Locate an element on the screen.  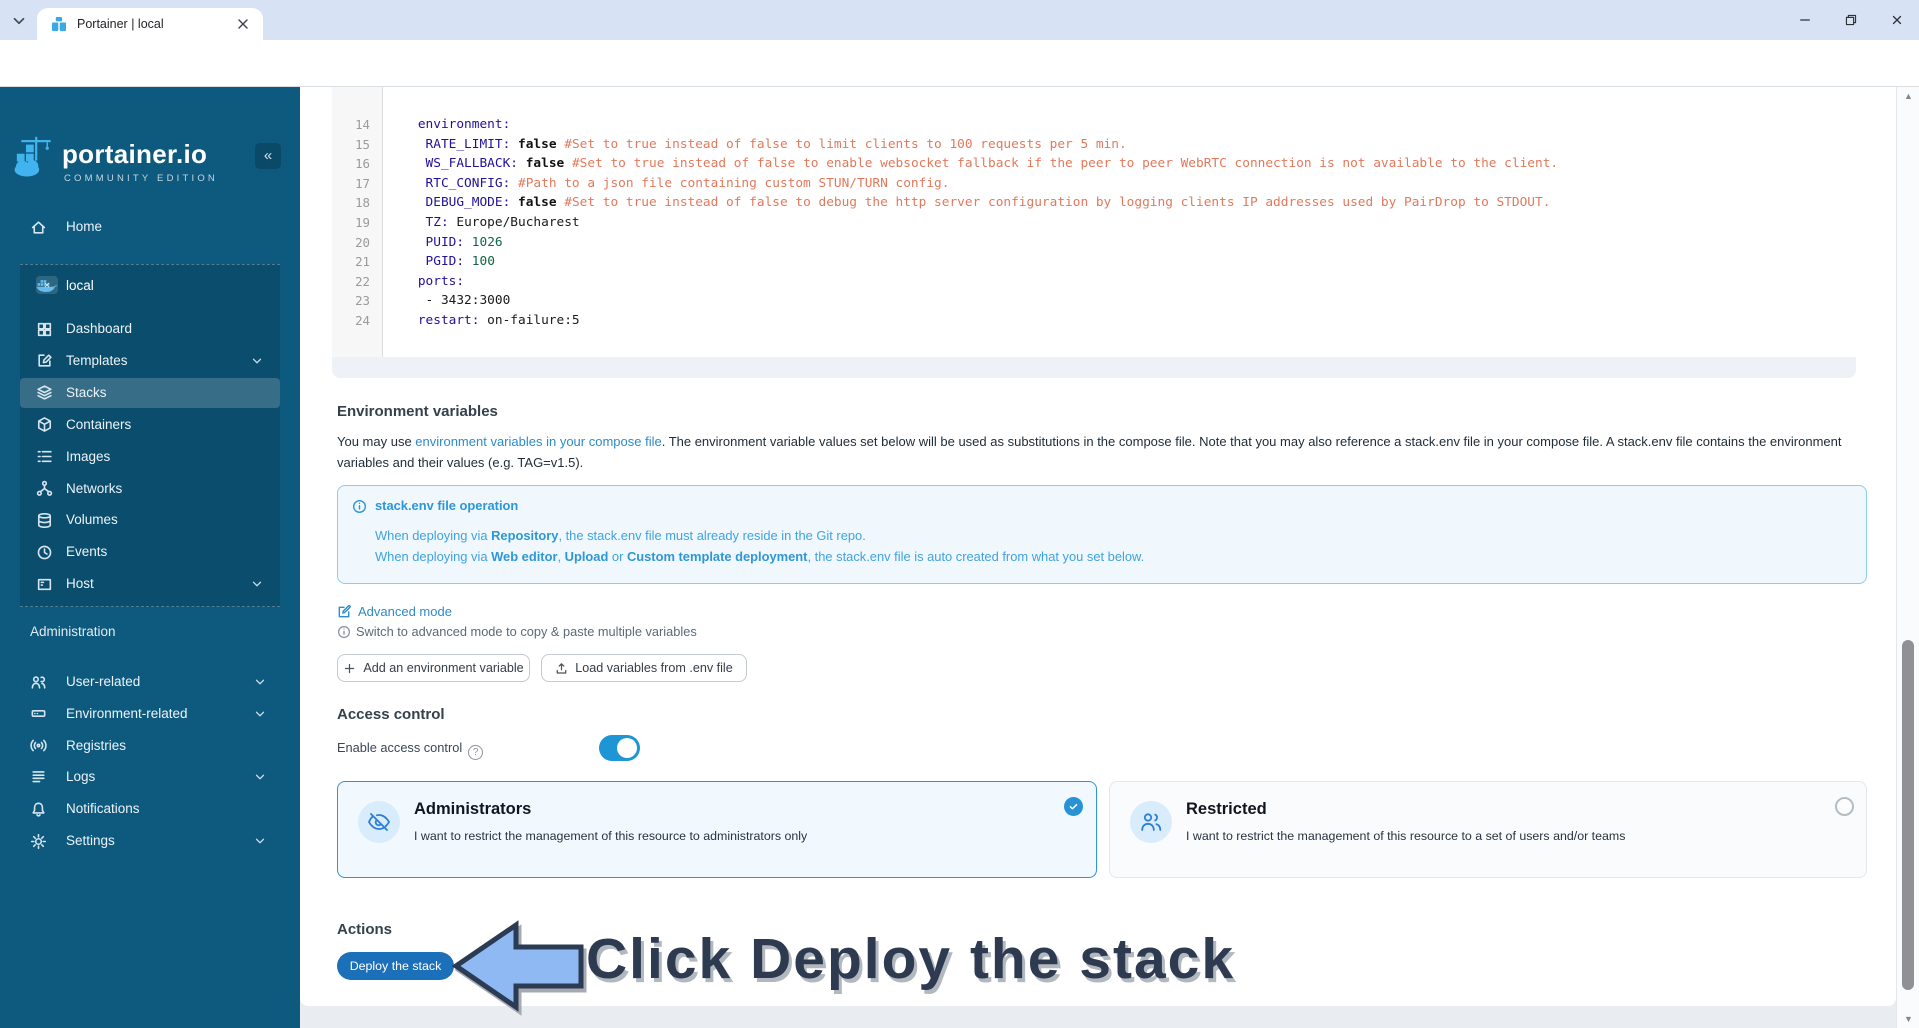
load-env-file-button: Load variables from .env file is located at coordinates (644, 668).